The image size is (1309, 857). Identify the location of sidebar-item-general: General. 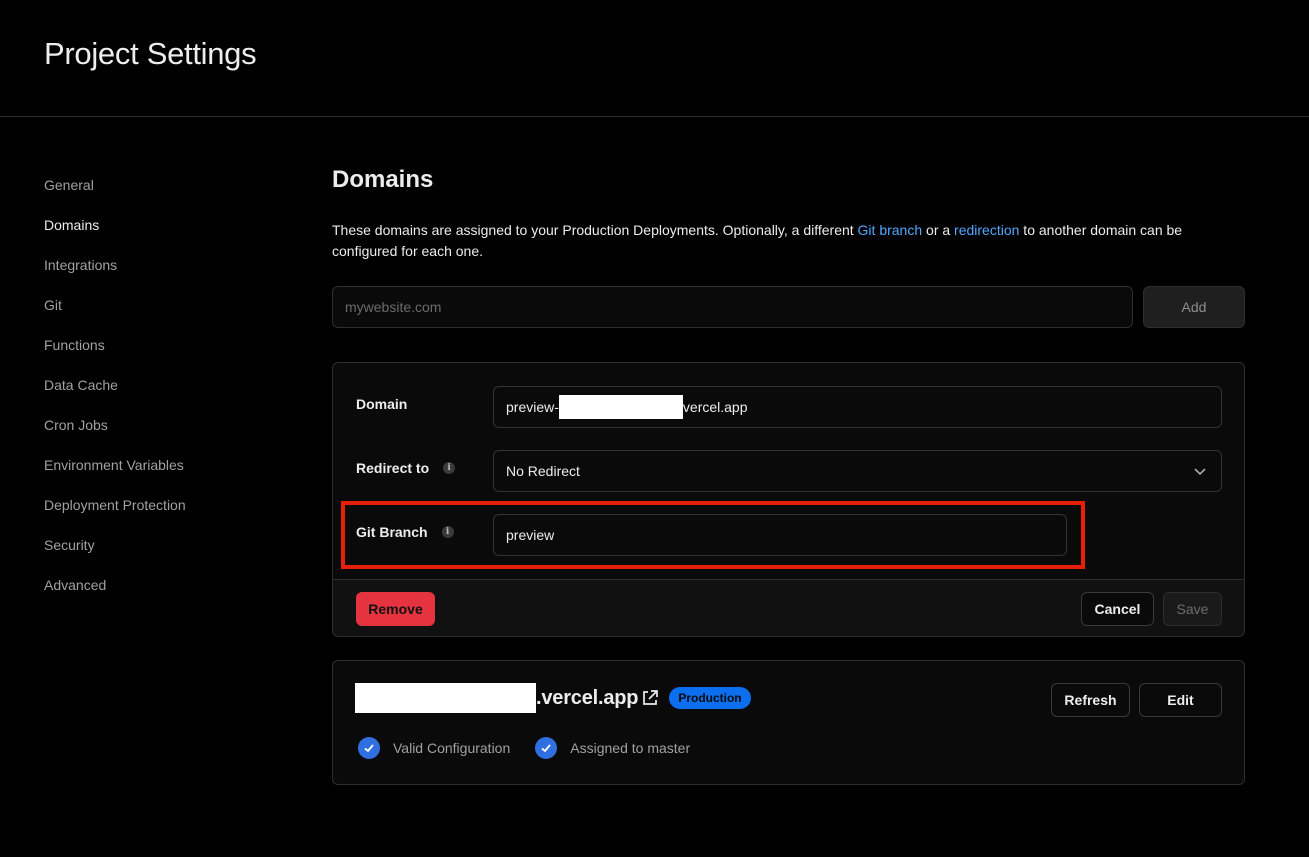
(164, 195).